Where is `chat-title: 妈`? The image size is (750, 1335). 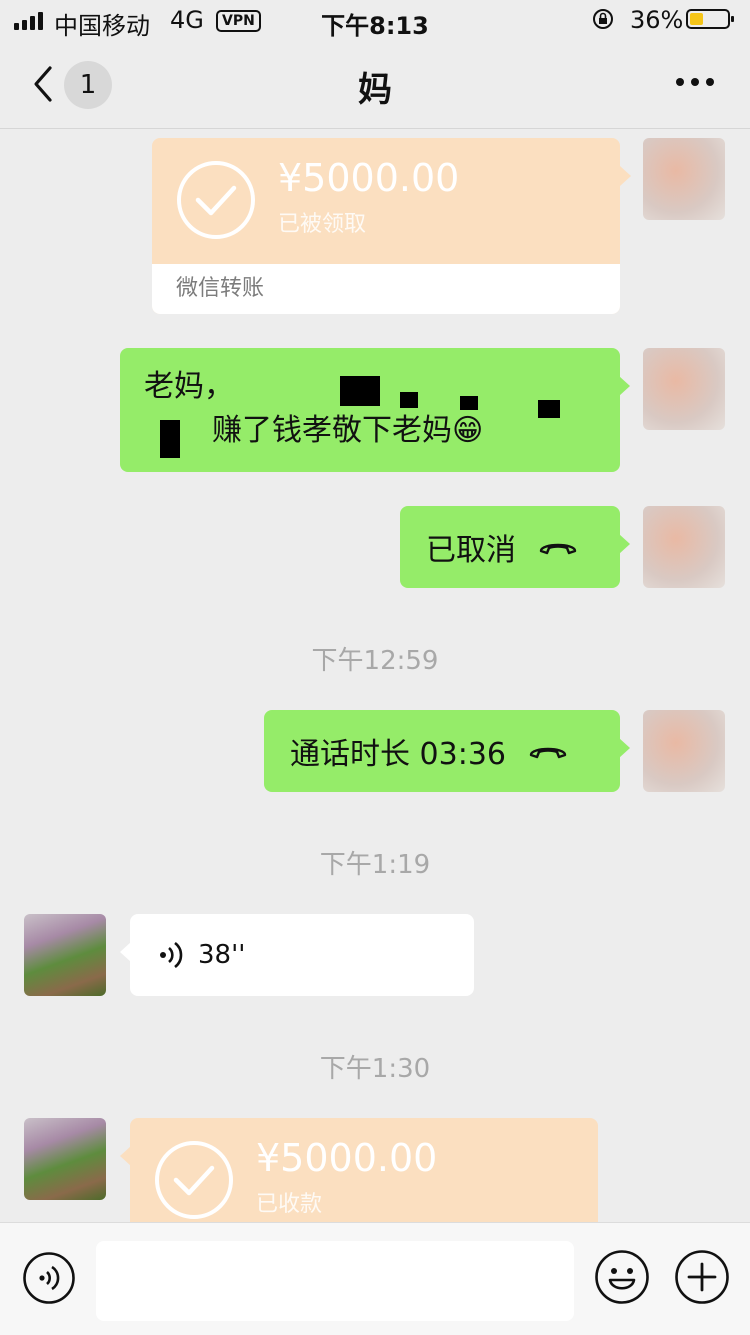
chat-title: 妈 is located at coordinates (375, 90).